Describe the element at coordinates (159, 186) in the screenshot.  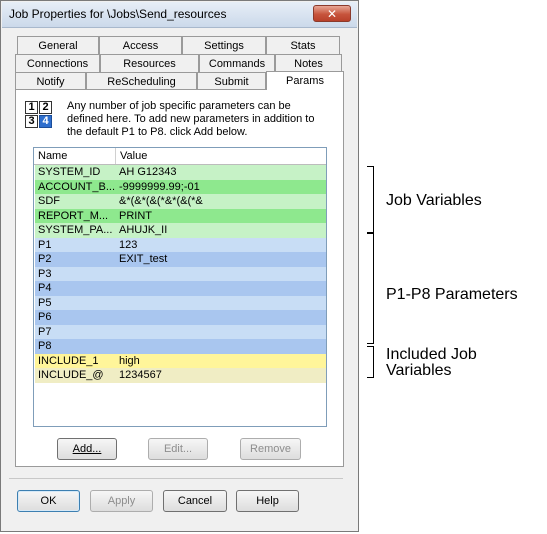
I see `param-value: -9999999.99;-01` at that location.